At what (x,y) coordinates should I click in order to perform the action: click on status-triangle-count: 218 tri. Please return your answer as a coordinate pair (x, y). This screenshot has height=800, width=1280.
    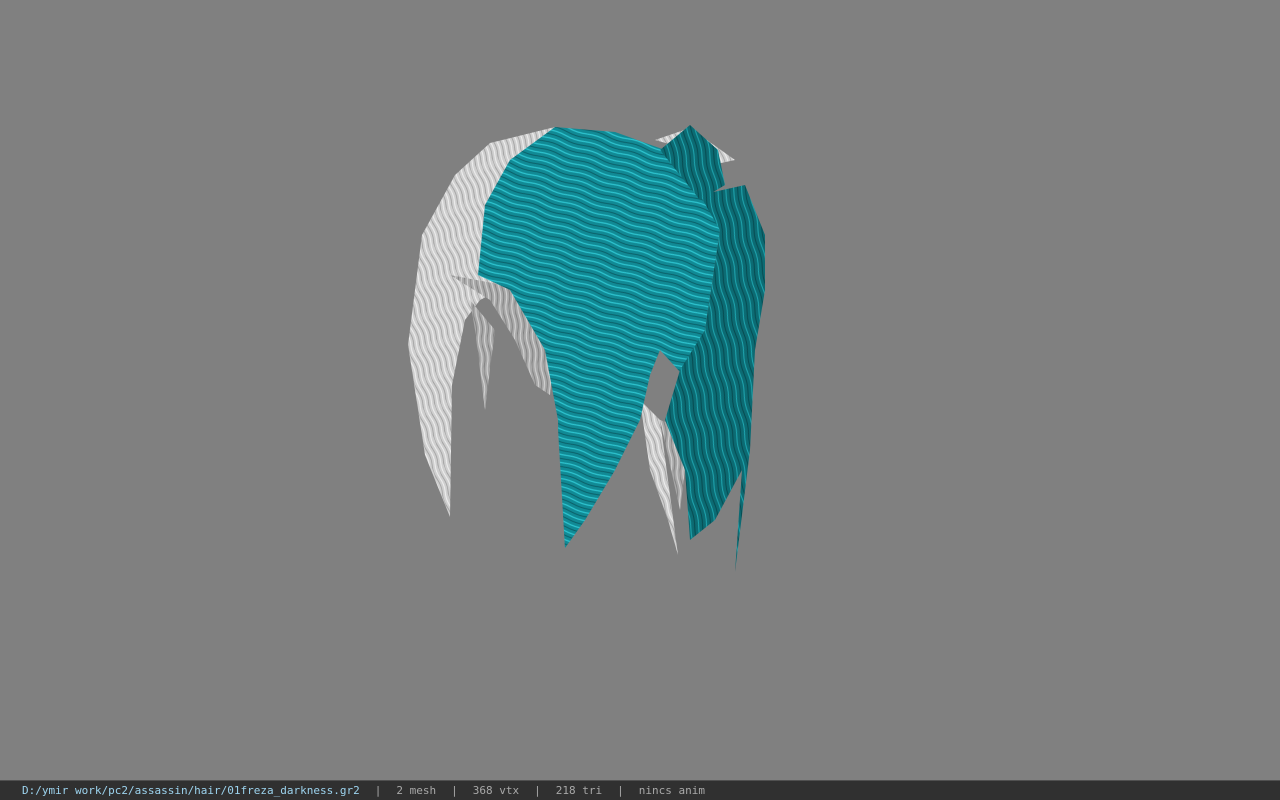
    Looking at the image, I should click on (579, 790).